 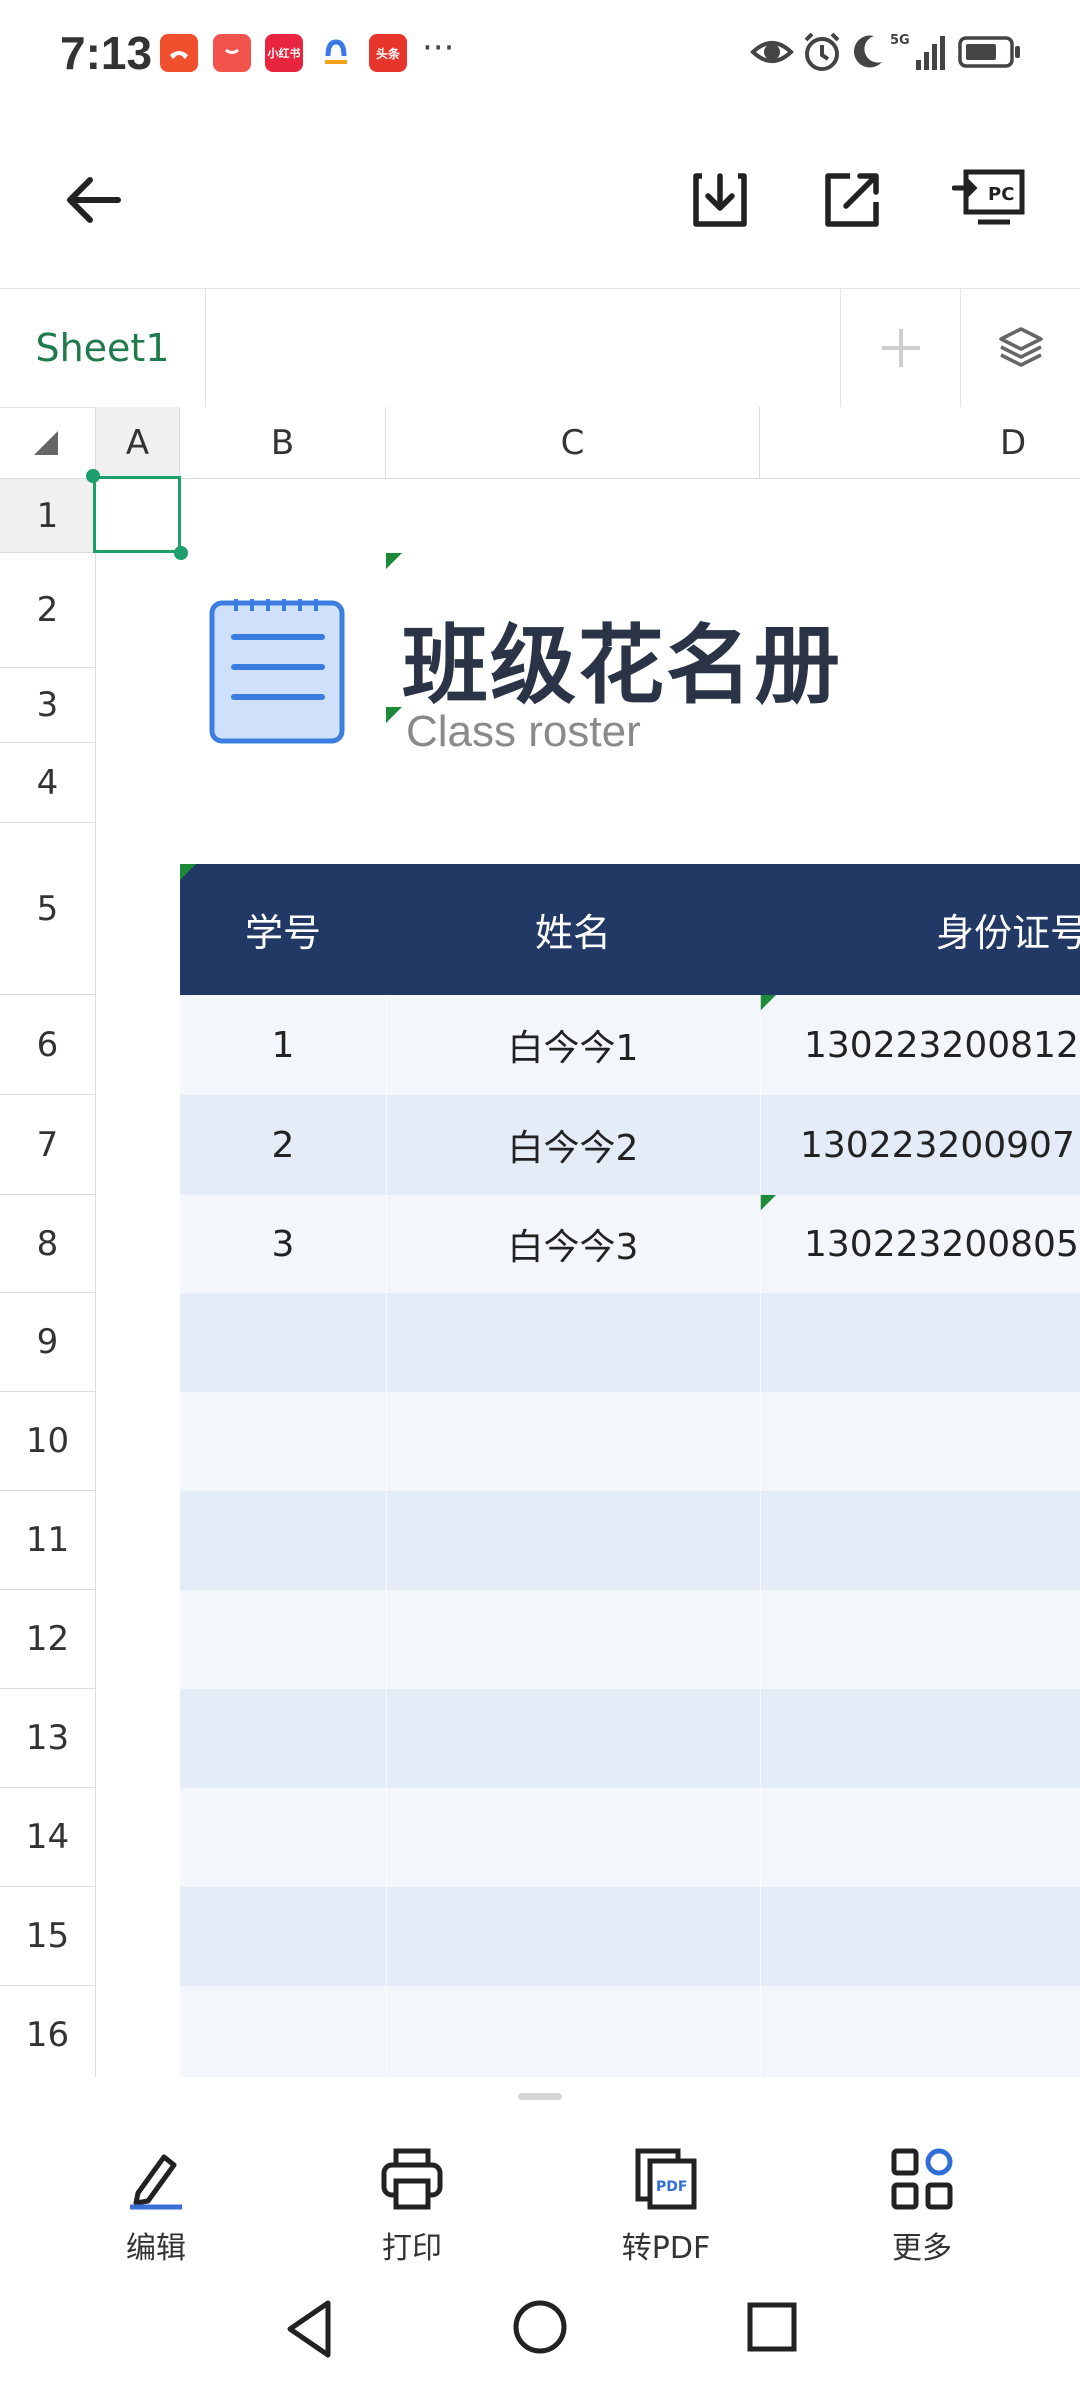 What do you see at coordinates (523, 731) in the screenshot?
I see `roster-subtitle: Class roster` at bounding box center [523, 731].